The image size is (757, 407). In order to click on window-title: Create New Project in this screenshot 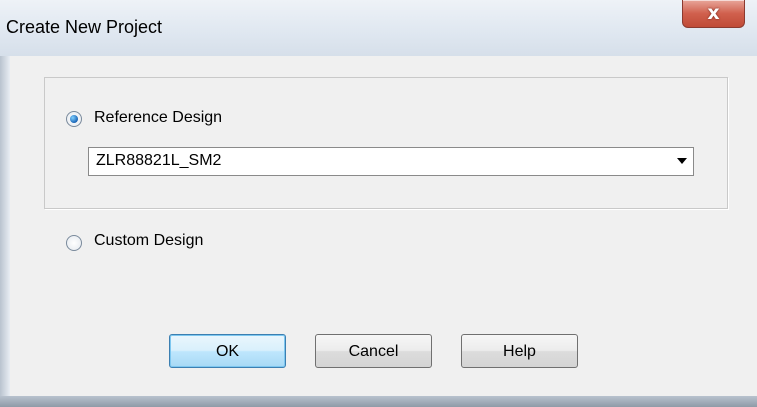, I will do `click(84, 27)`.